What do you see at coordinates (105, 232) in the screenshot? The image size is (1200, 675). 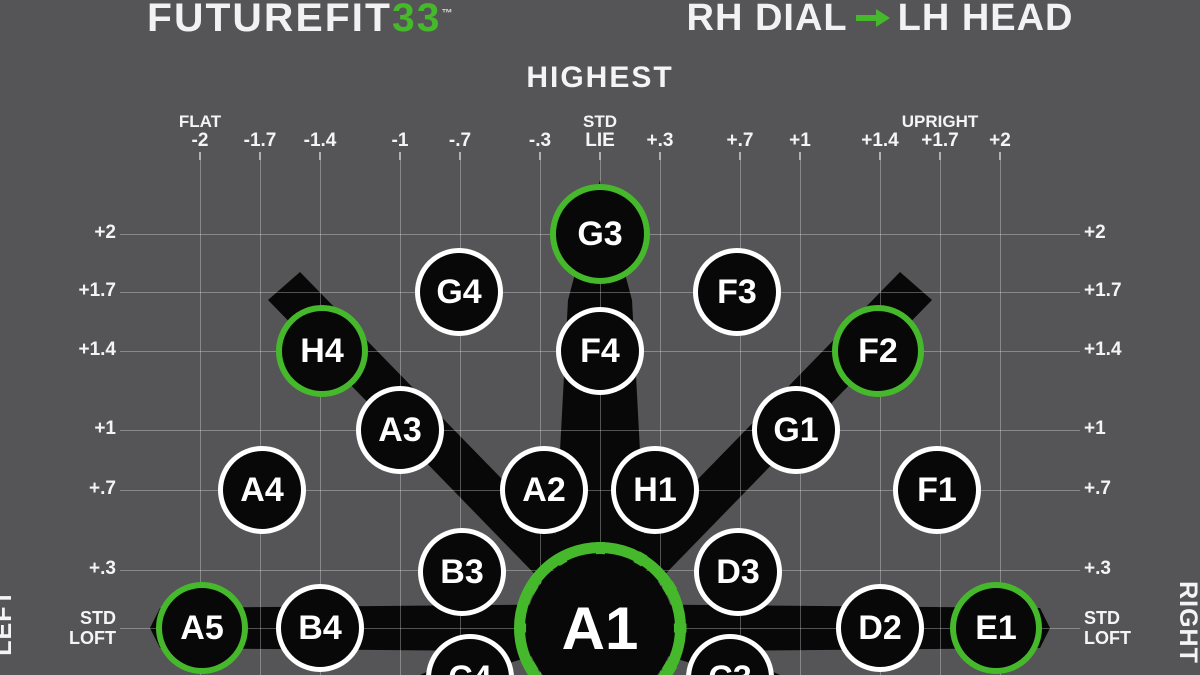 I see `y-axis-tick-left: +2` at bounding box center [105, 232].